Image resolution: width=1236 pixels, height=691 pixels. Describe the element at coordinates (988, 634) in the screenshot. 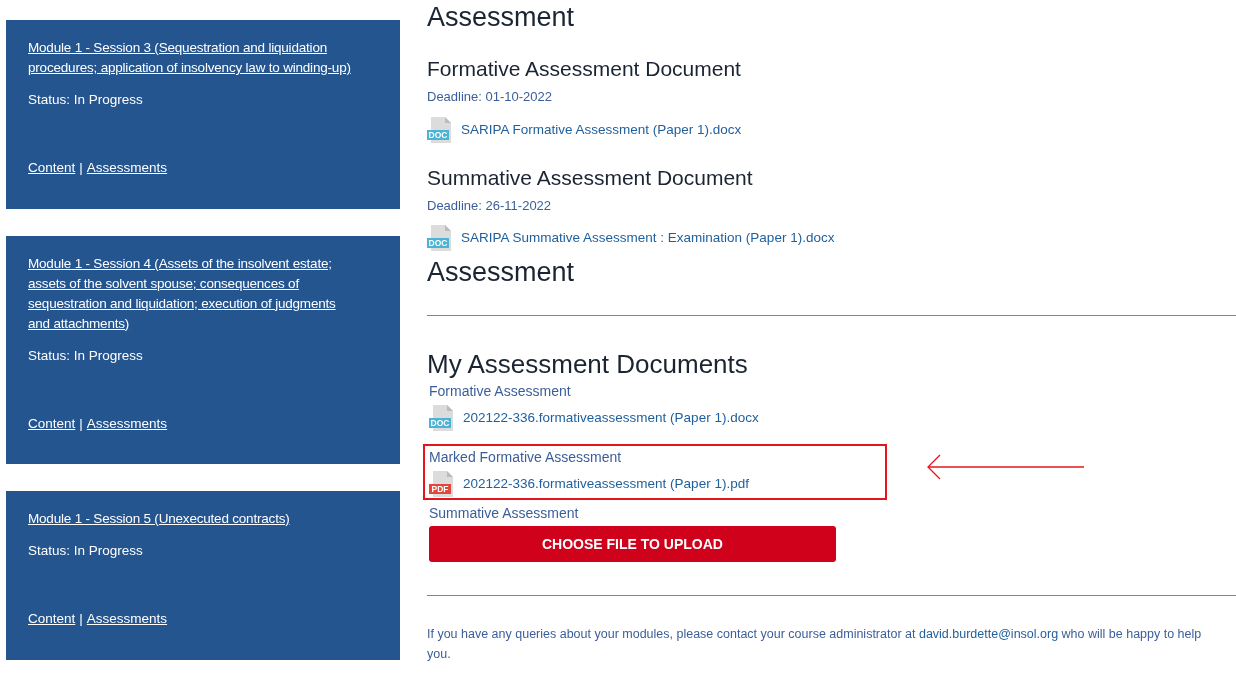

I see `email-link: david.burdette@insol.org` at that location.